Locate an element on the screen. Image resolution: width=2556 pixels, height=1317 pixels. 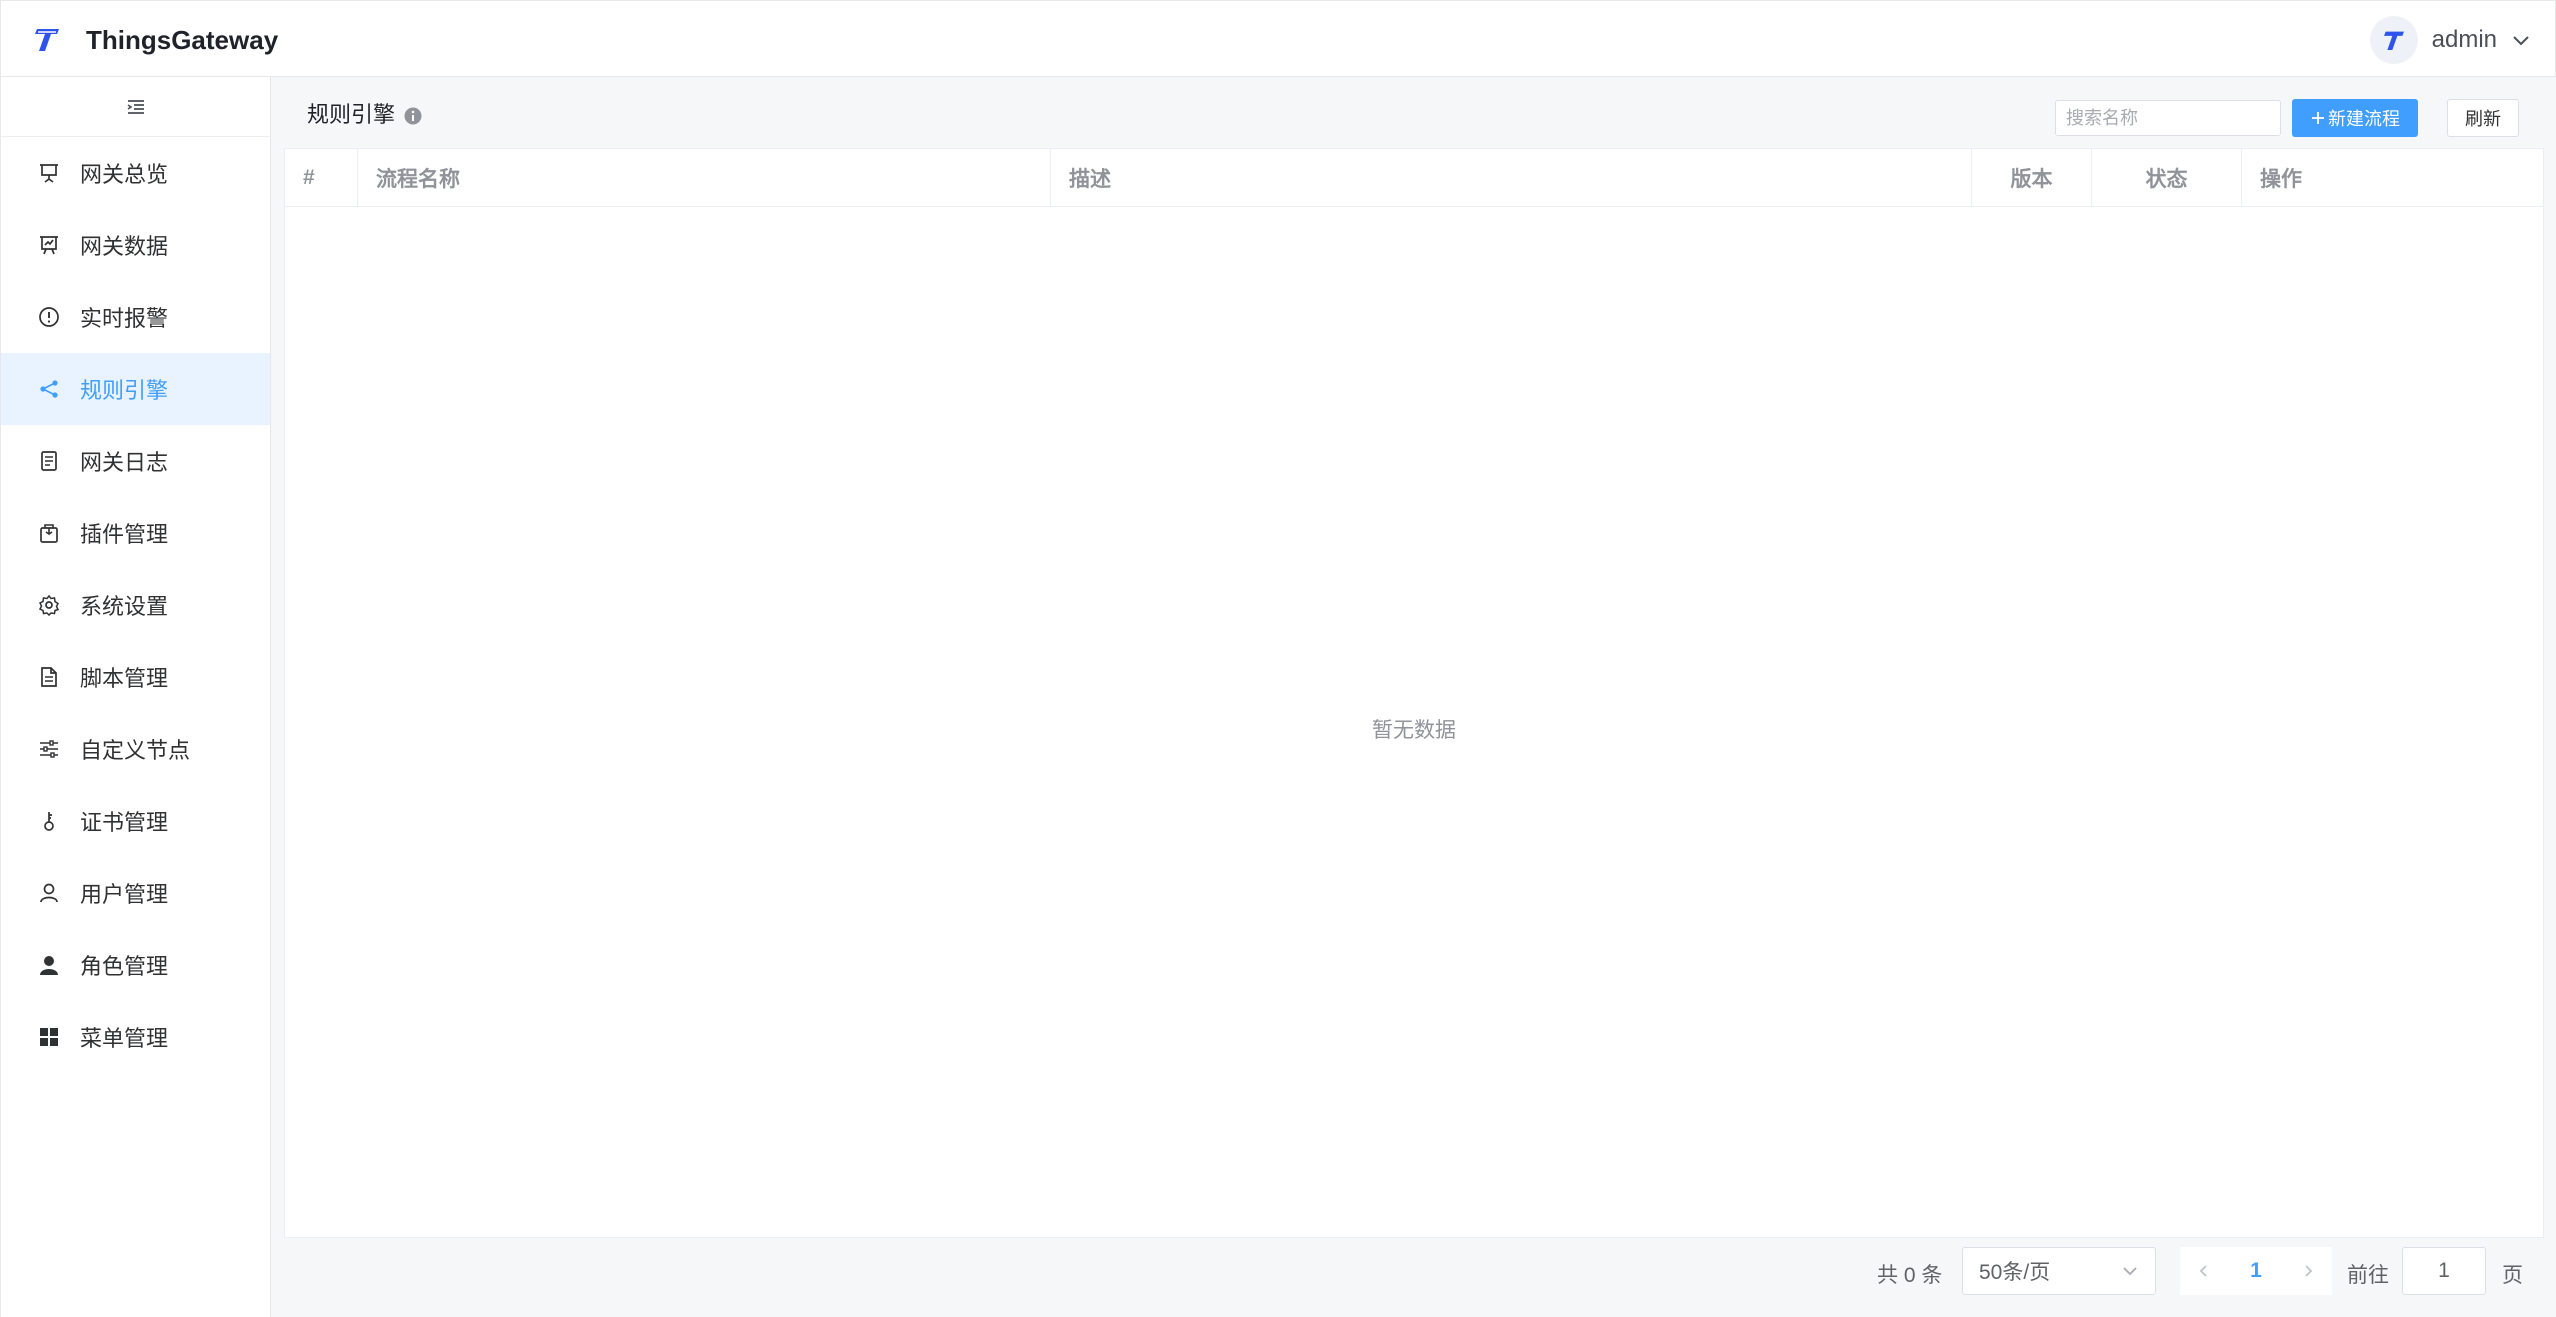
pagination-total: 共 0 条 is located at coordinates (1910, 1275).